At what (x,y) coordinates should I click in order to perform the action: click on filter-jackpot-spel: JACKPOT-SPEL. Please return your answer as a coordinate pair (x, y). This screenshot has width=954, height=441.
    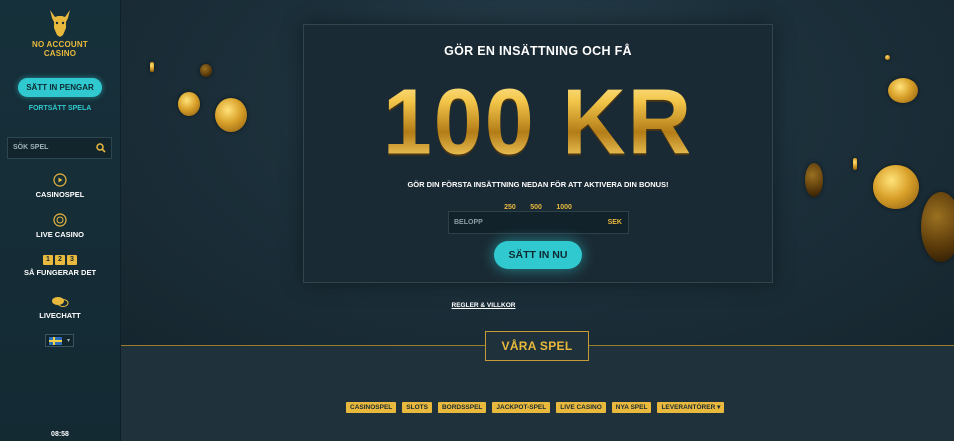
    Looking at the image, I should click on (521, 407).